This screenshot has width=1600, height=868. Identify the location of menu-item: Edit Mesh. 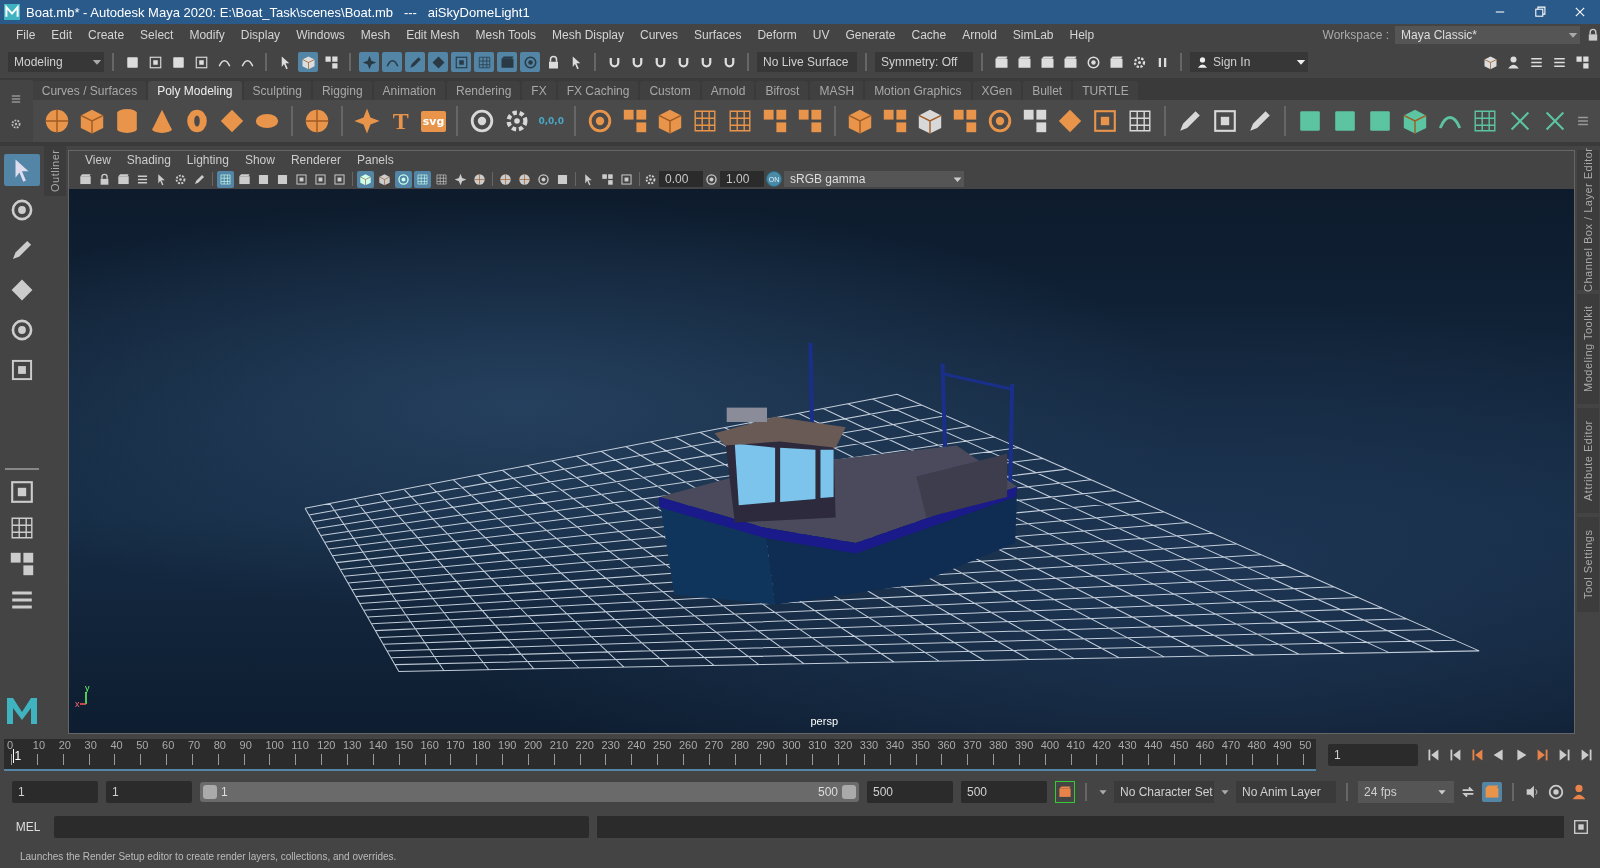
(433, 35).